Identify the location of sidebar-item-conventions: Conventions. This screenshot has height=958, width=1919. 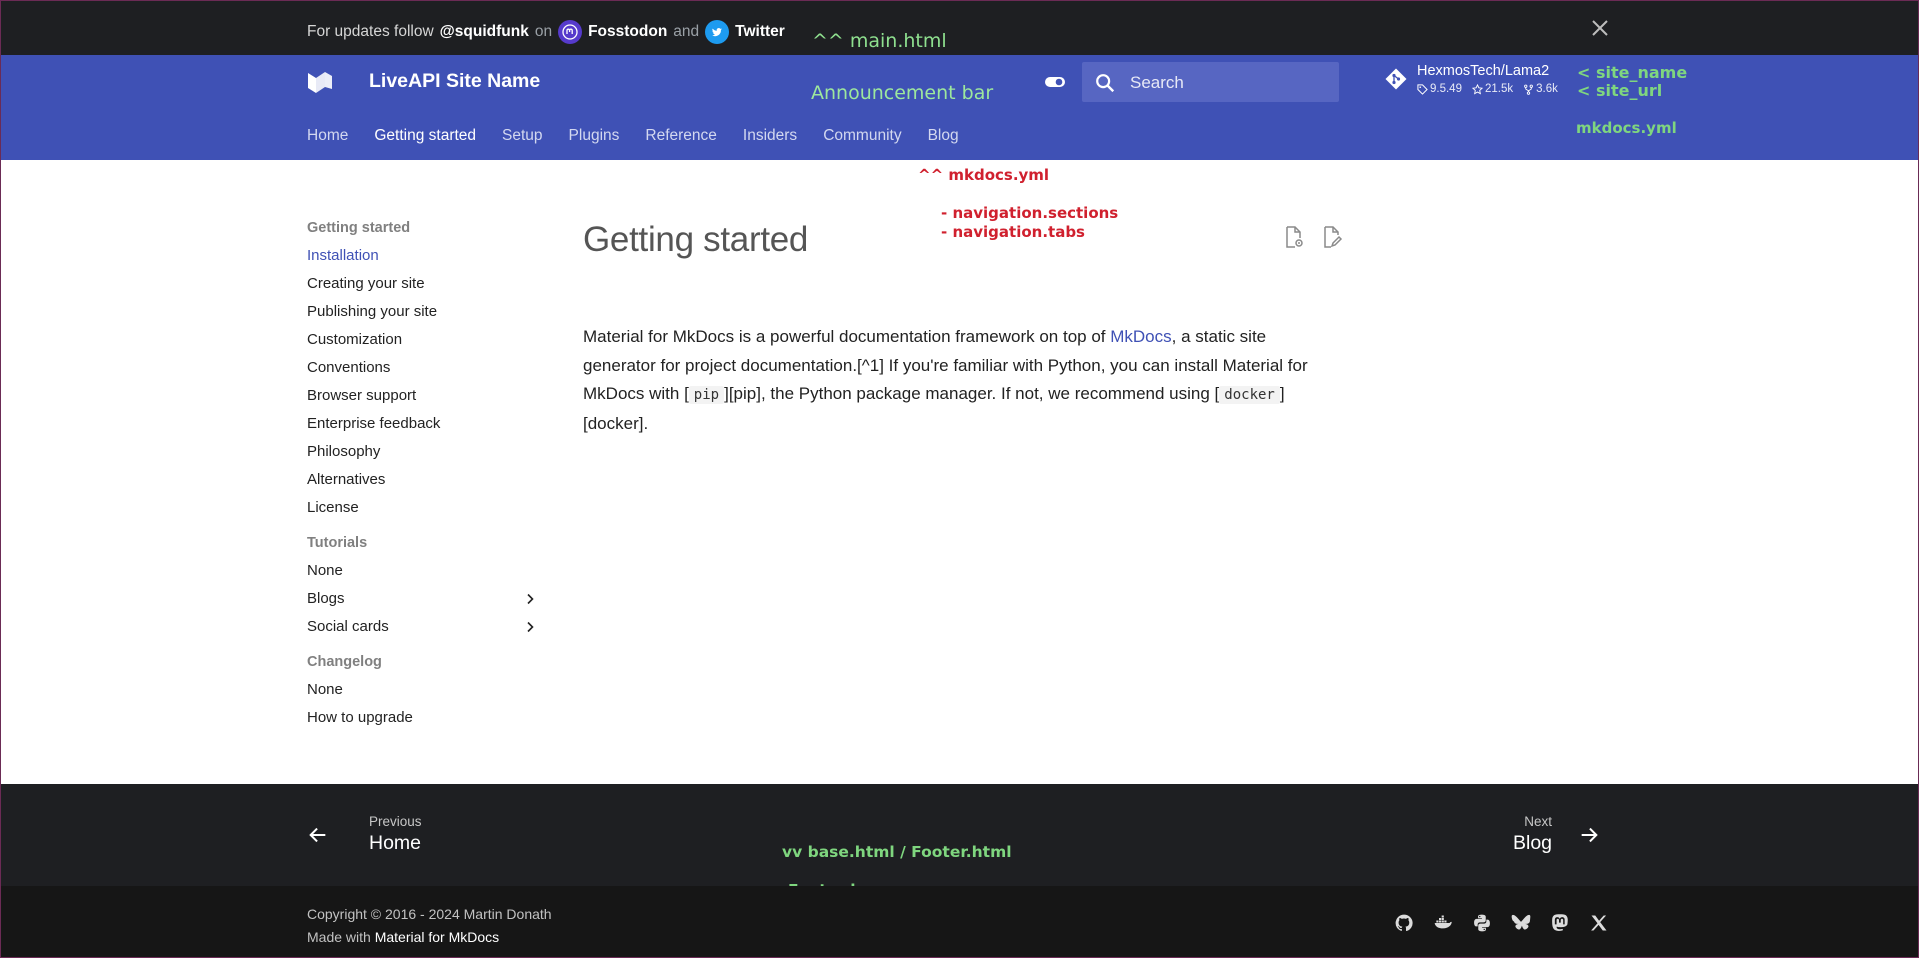
(427, 367).